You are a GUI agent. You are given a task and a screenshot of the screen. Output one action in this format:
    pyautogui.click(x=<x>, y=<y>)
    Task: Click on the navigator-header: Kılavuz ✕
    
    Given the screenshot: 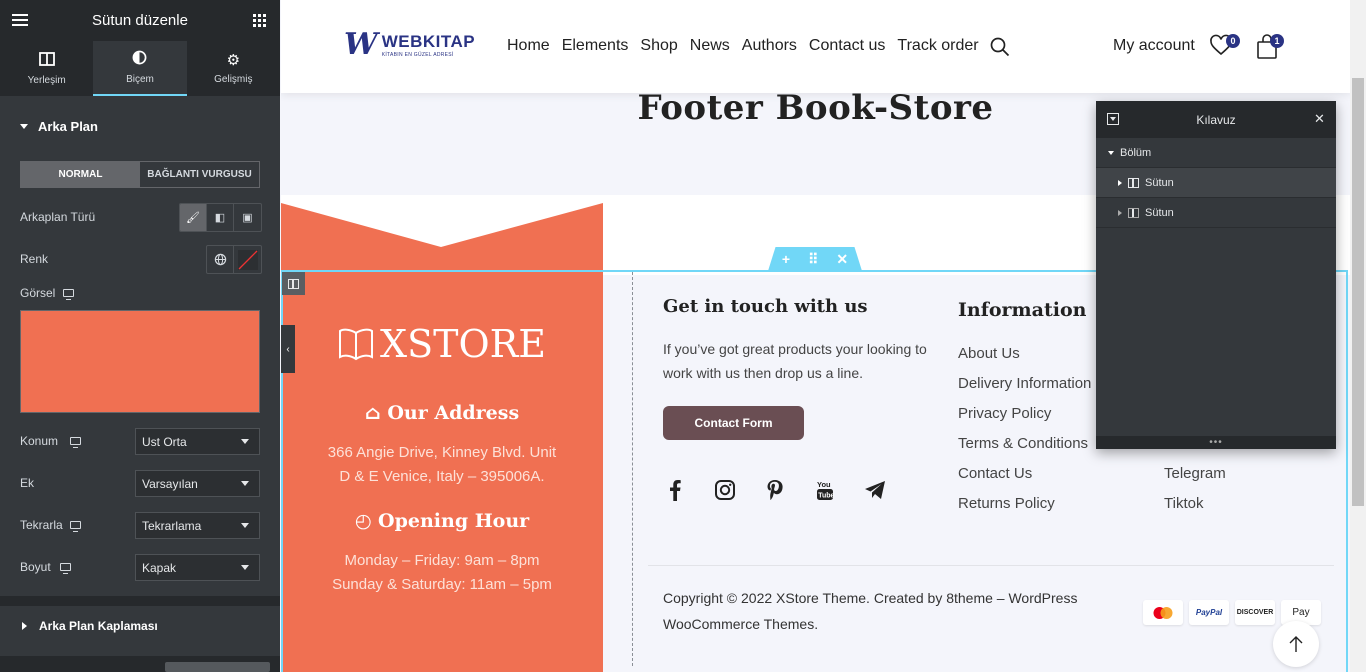 What is the action you would take?
    pyautogui.click(x=1216, y=119)
    